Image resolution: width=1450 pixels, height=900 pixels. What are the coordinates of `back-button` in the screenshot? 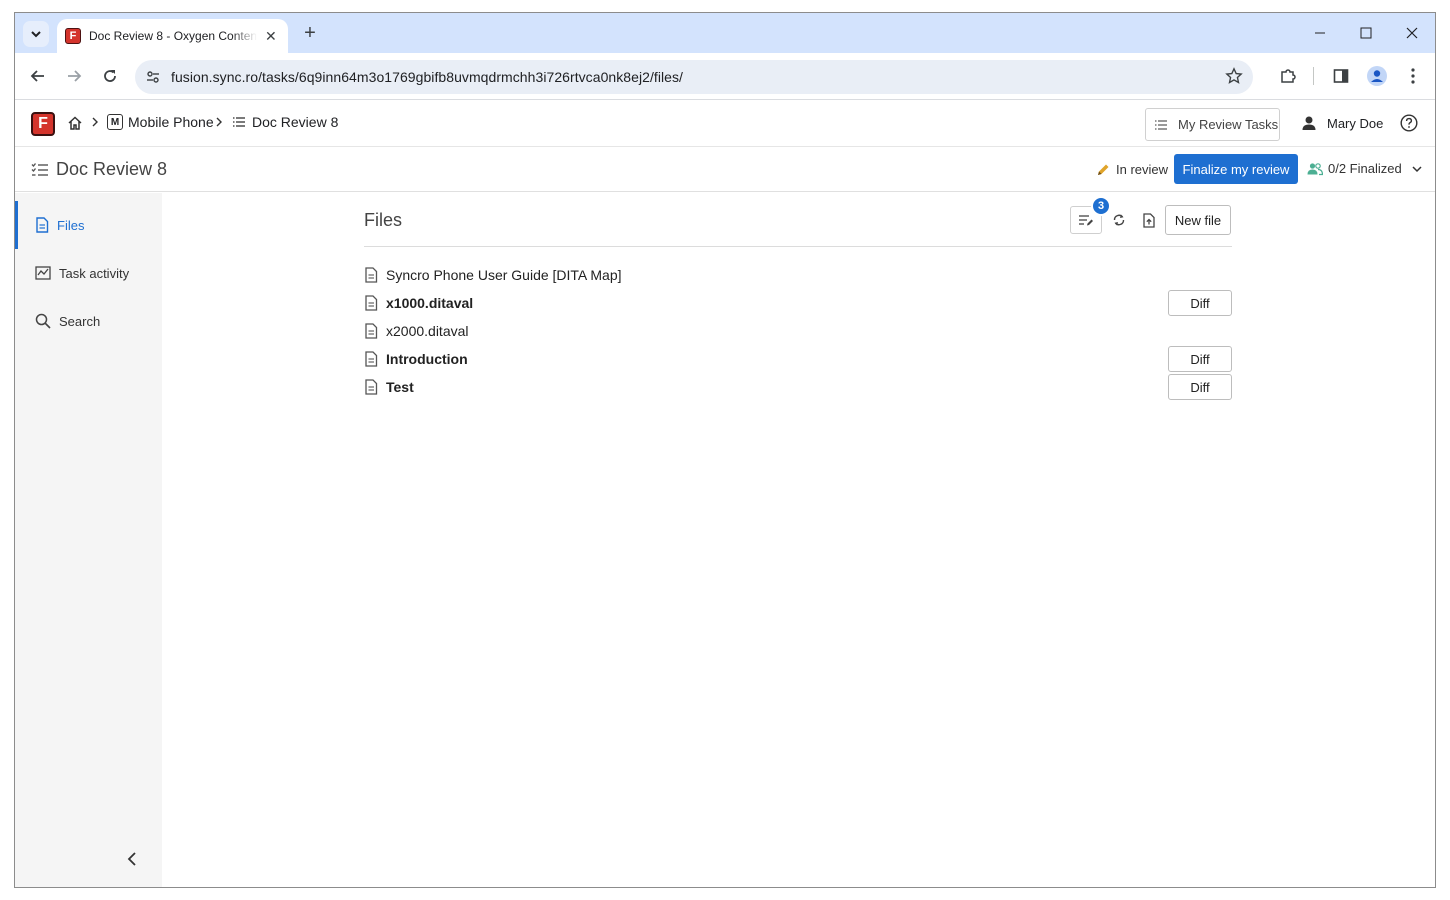 It's located at (38, 76).